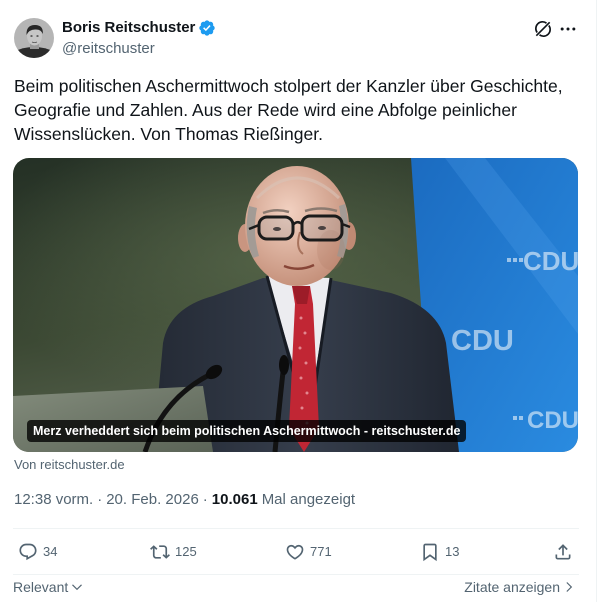 The width and height of the screenshot is (600, 602). I want to click on views-label: Mal angezeigt, so click(308, 499).